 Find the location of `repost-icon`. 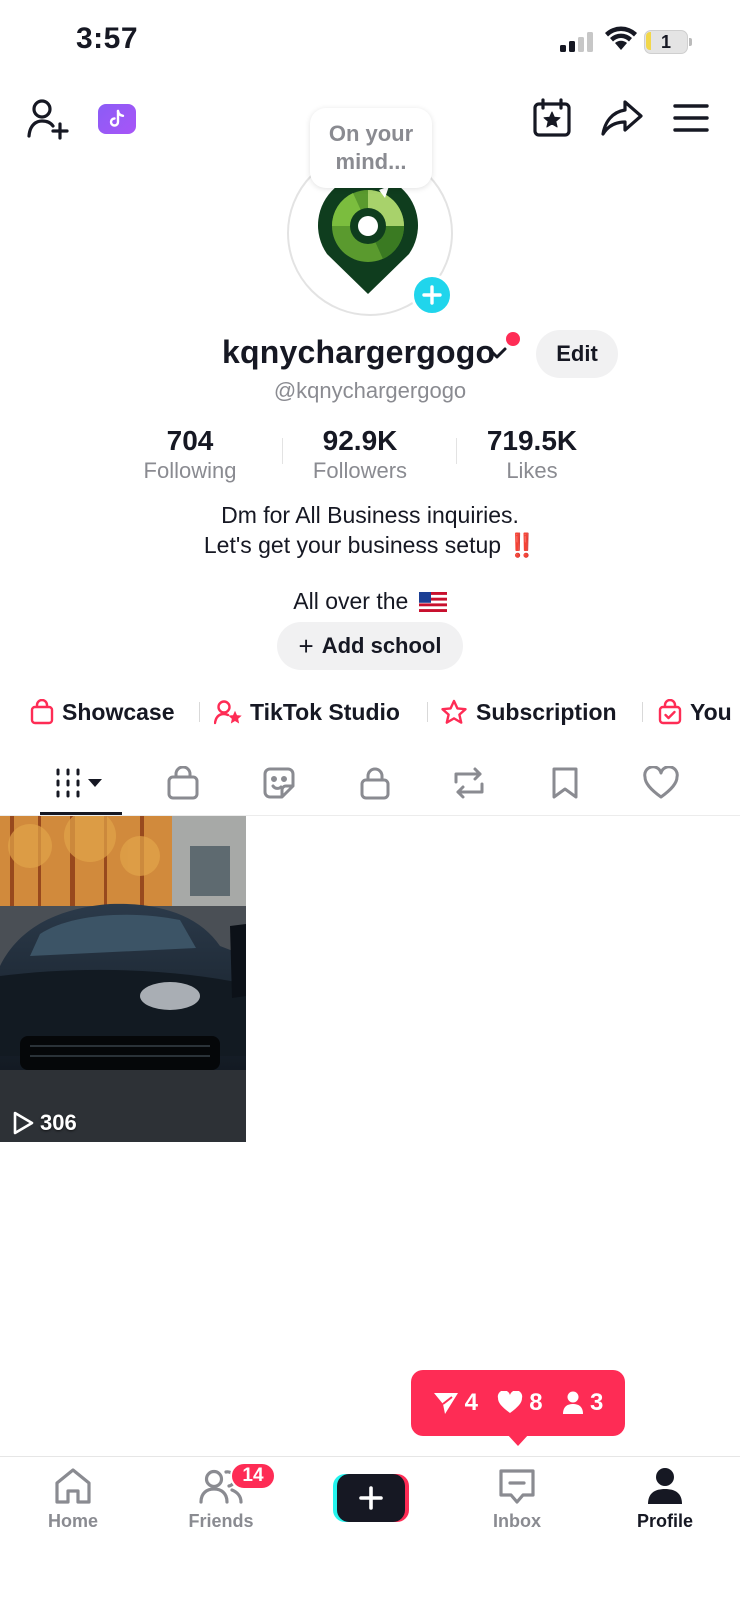

repost-icon is located at coordinates (469, 783).